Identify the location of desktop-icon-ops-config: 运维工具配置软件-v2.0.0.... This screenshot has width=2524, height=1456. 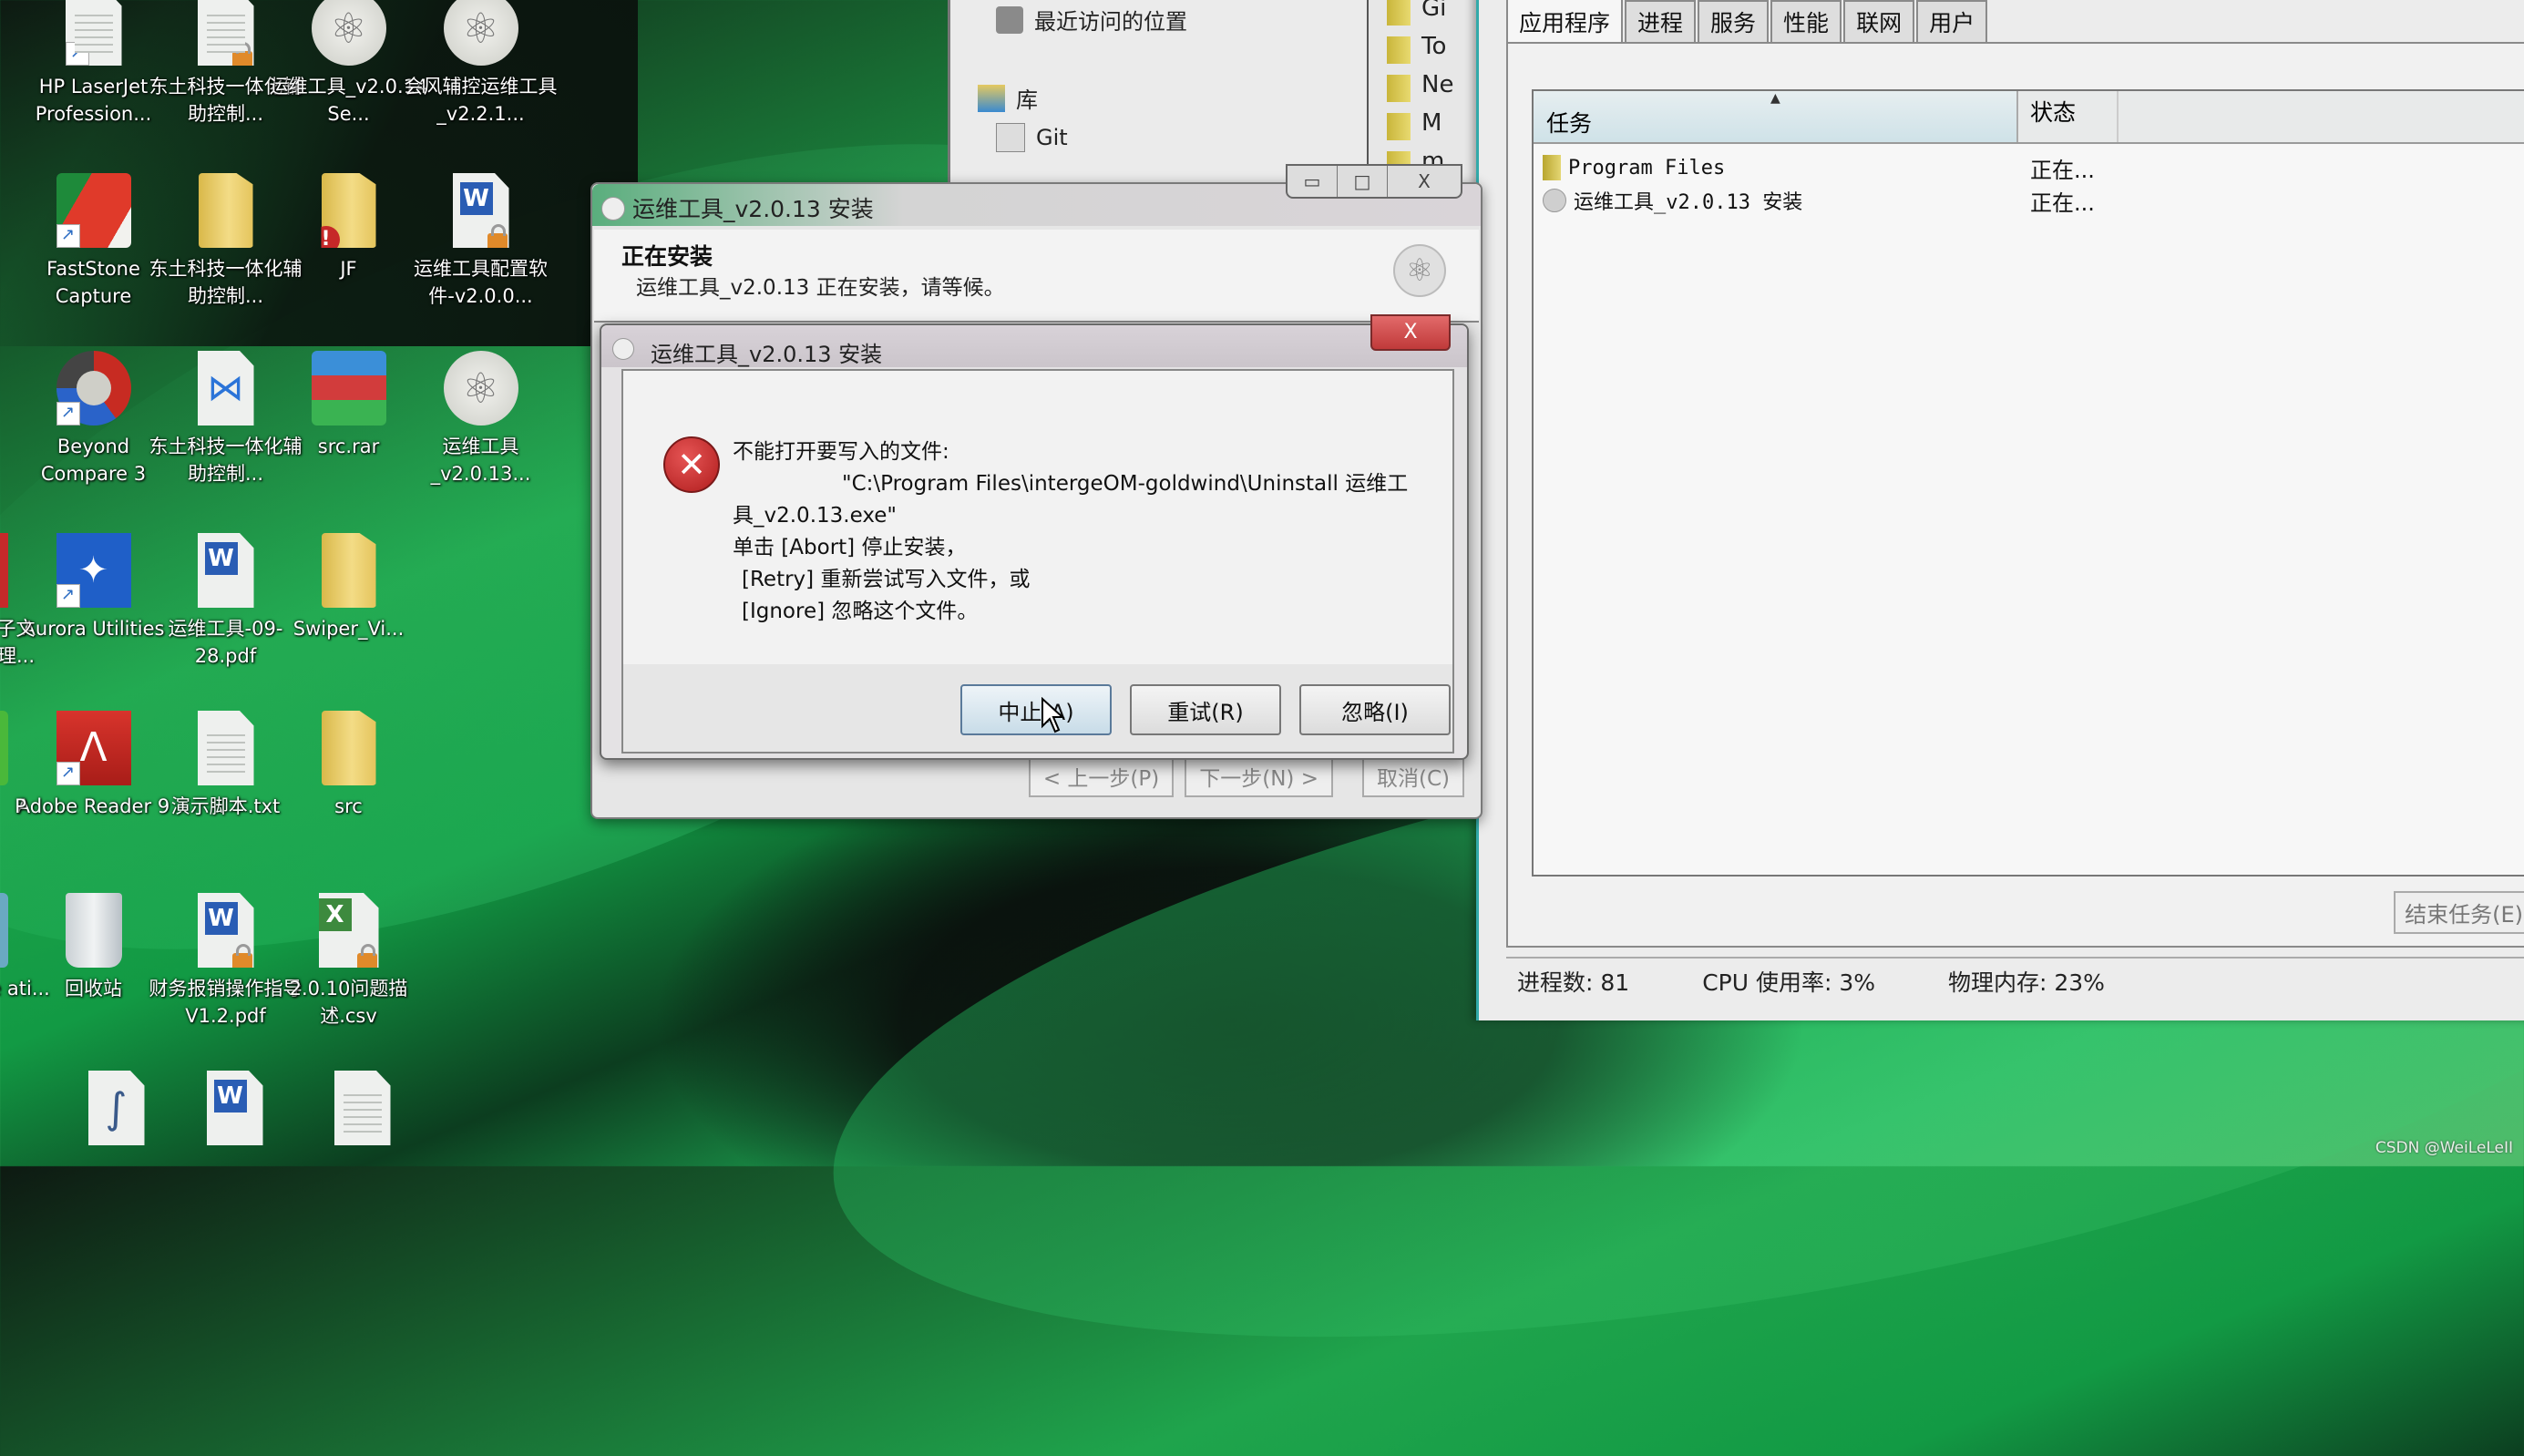
(480, 241).